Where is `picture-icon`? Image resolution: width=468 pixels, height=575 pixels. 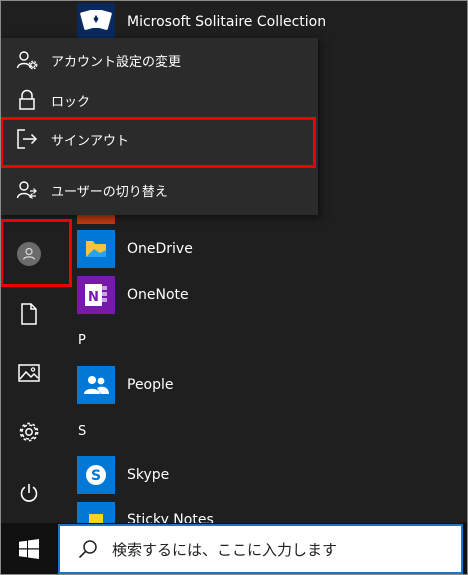 picture-icon is located at coordinates (28, 373).